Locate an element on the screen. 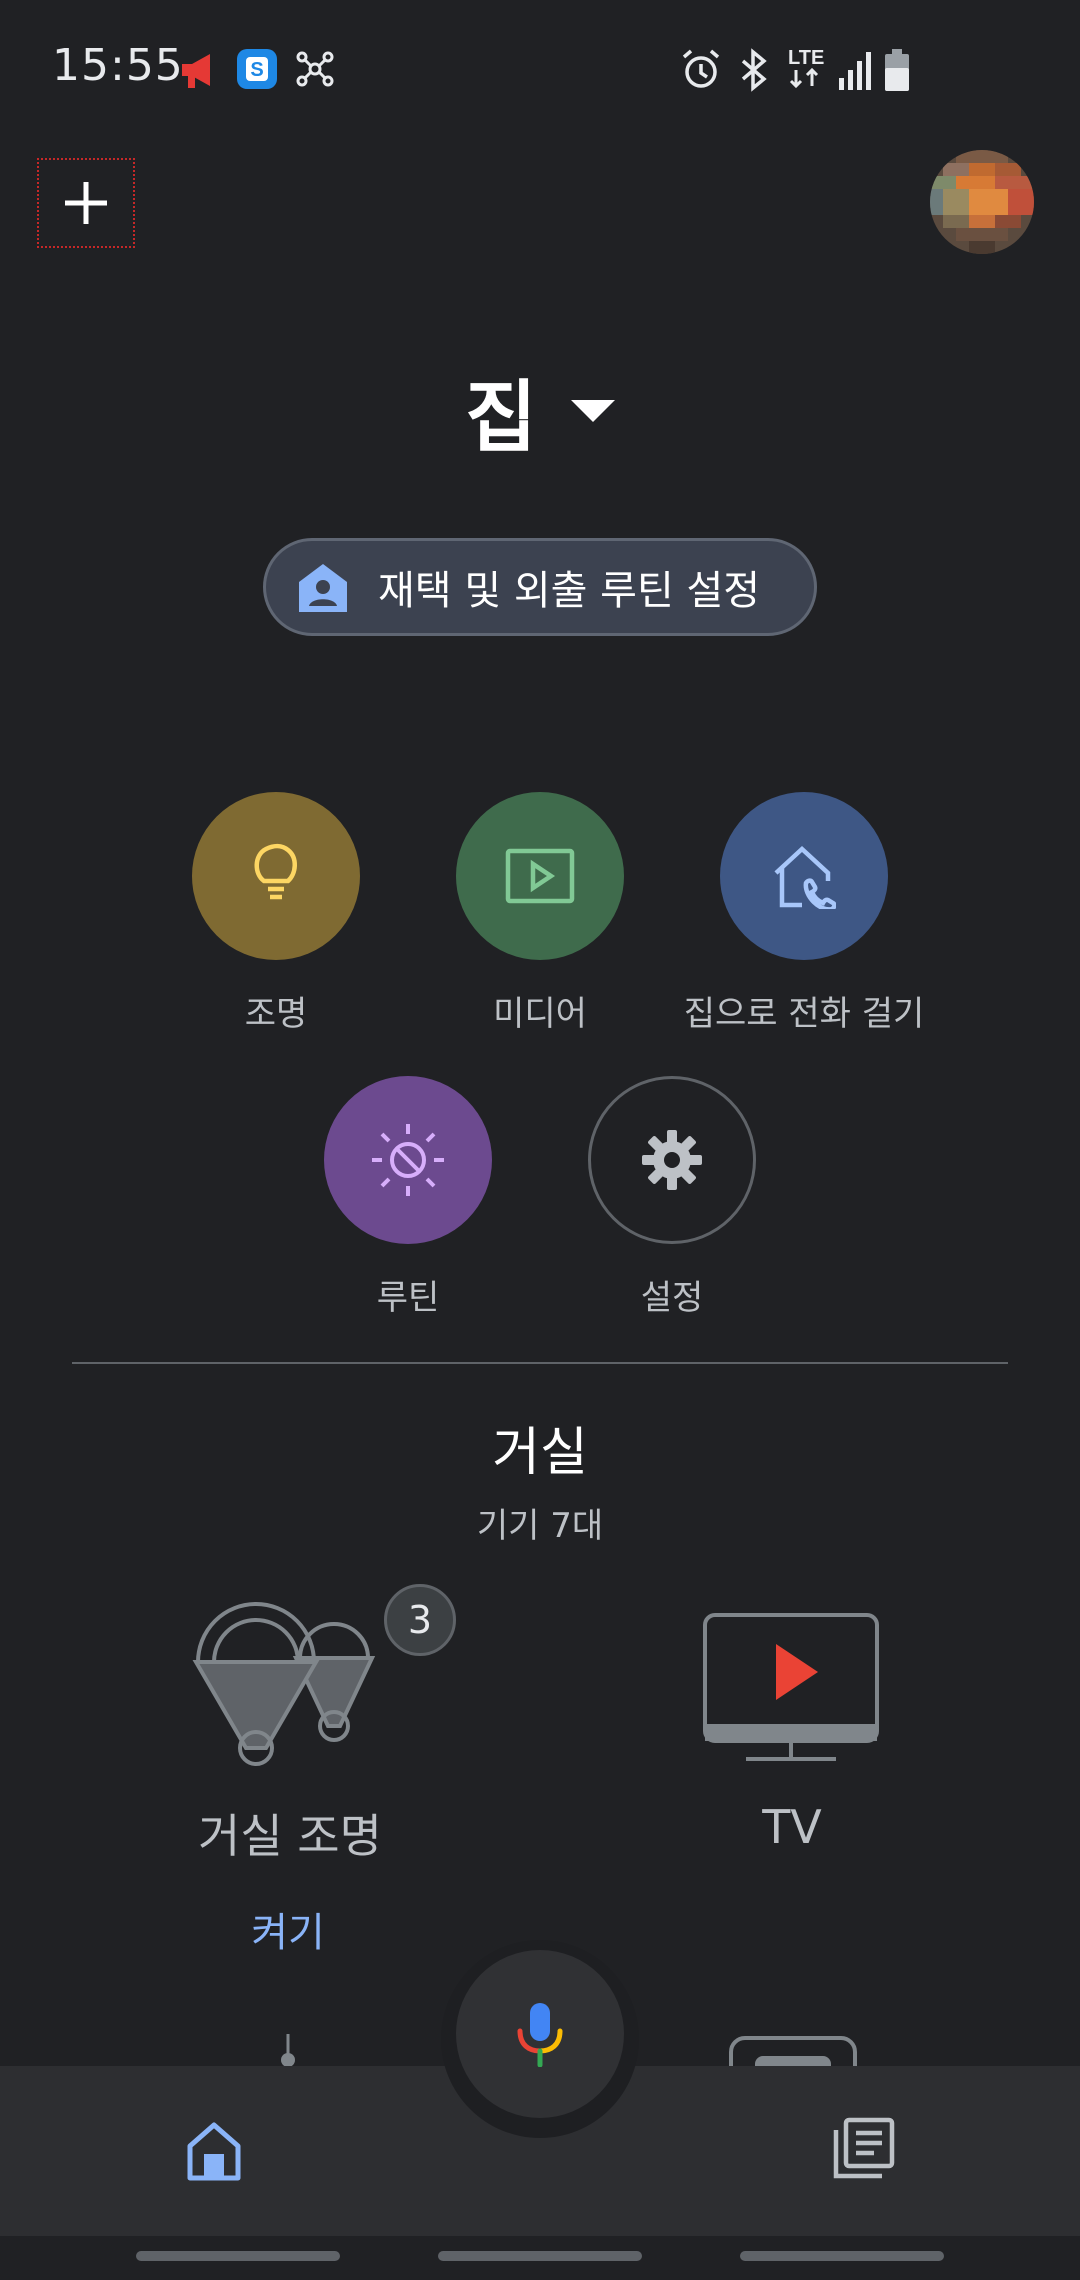 The width and height of the screenshot is (1080, 2280). voice-assistant-button is located at coordinates (540, 2034).